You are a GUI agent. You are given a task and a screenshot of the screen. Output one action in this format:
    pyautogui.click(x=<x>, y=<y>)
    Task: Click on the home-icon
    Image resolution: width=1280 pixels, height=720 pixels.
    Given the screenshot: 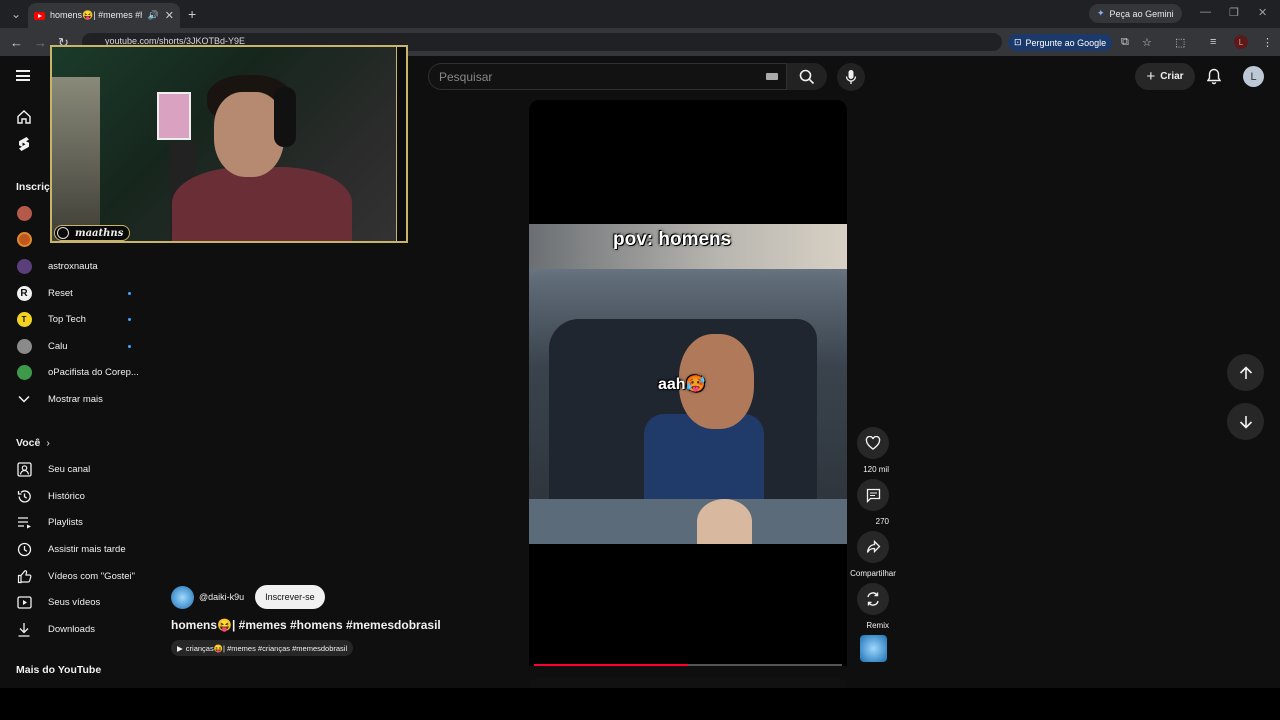 What is the action you would take?
    pyautogui.click(x=24, y=117)
    